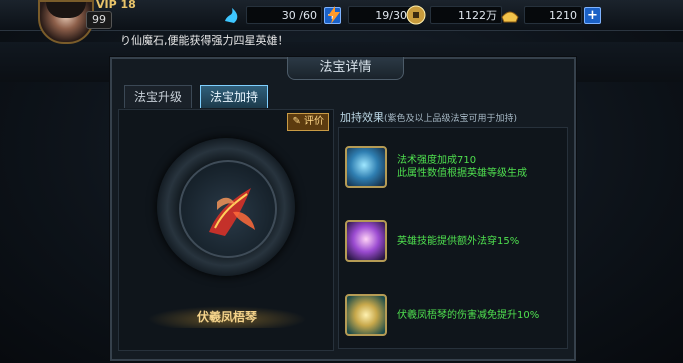 Image resolution: width=683 pixels, height=363 pixels. What do you see at coordinates (466, 15) in the screenshot?
I see `coins-value: 1122万` at bounding box center [466, 15].